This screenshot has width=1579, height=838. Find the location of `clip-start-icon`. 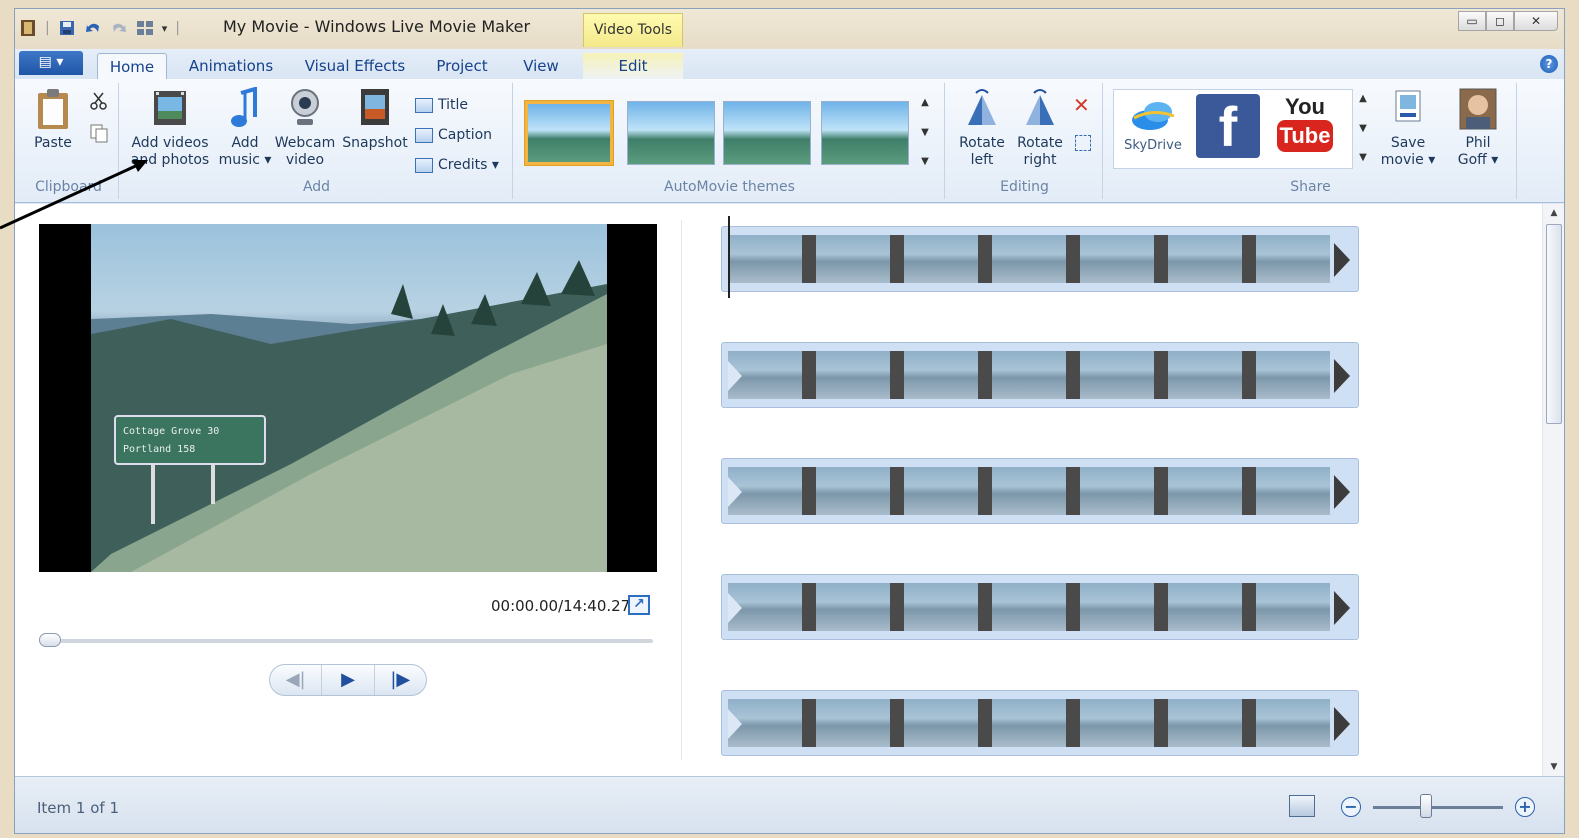

clip-start-icon is located at coordinates (735, 608).